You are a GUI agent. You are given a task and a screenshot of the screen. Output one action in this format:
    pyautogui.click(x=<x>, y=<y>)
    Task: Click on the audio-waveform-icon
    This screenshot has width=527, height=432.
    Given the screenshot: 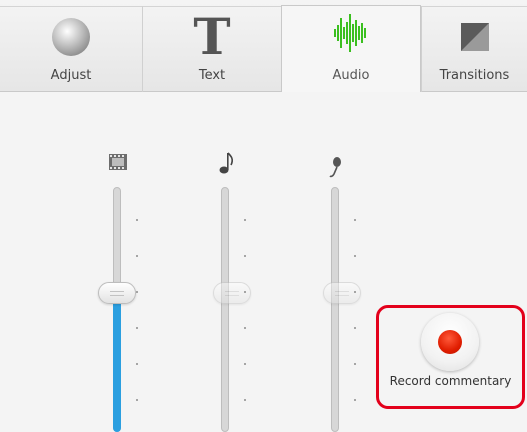 What is the action you would take?
    pyautogui.click(x=350, y=33)
    